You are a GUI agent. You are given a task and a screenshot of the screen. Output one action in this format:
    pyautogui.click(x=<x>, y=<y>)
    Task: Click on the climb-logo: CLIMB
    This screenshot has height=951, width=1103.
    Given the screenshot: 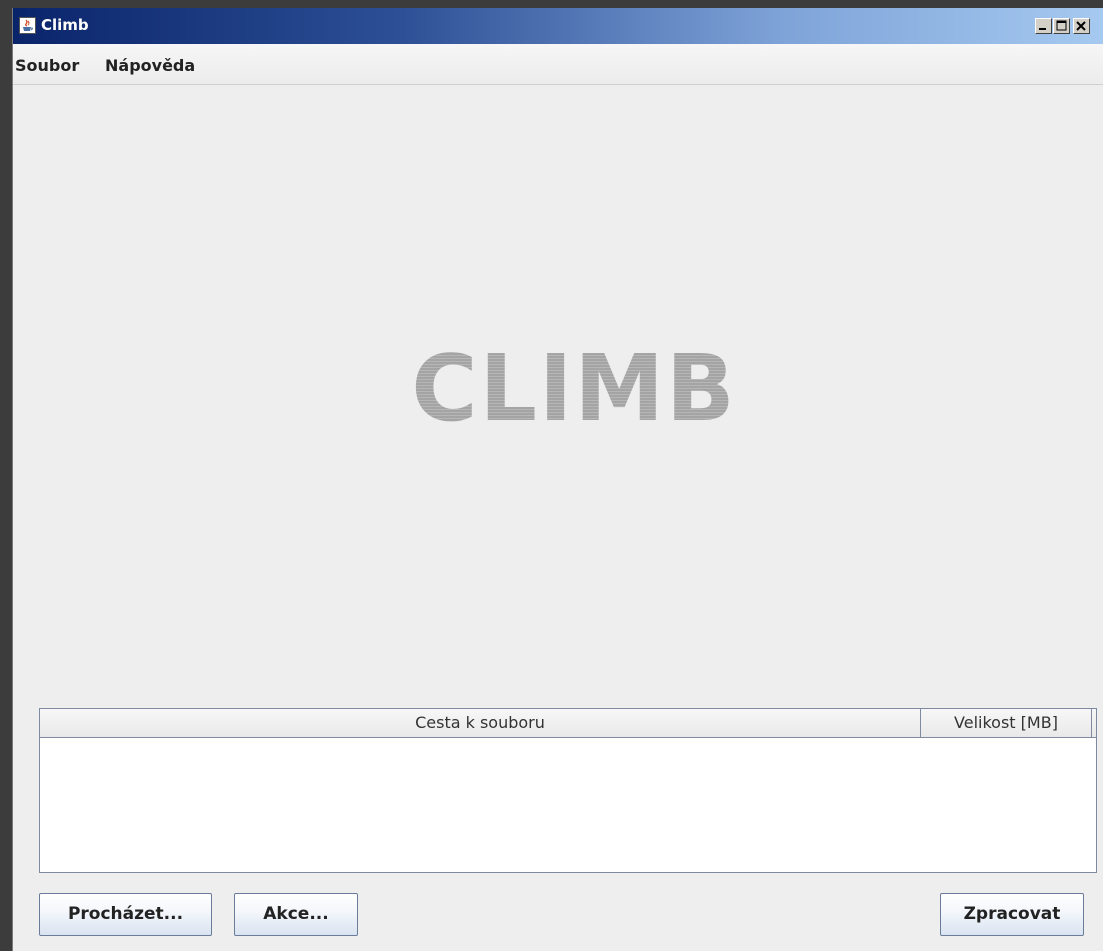 What is the action you would take?
    pyautogui.click(x=574, y=388)
    